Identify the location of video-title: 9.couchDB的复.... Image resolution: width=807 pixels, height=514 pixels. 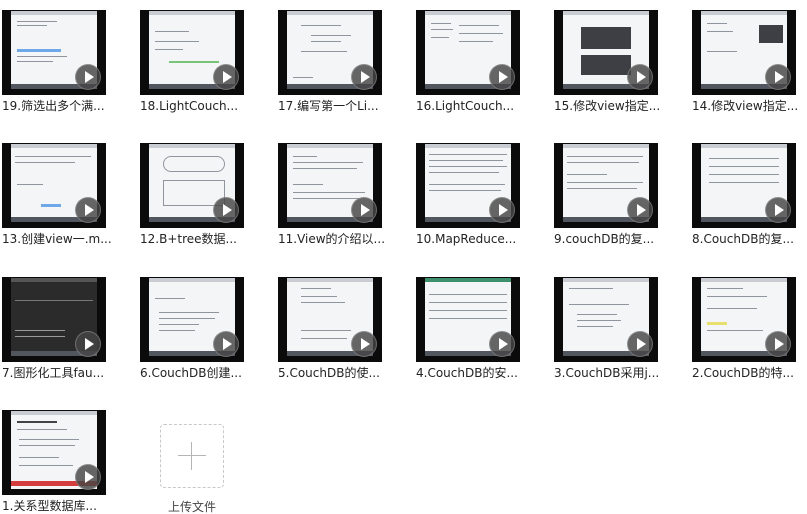
(609, 239).